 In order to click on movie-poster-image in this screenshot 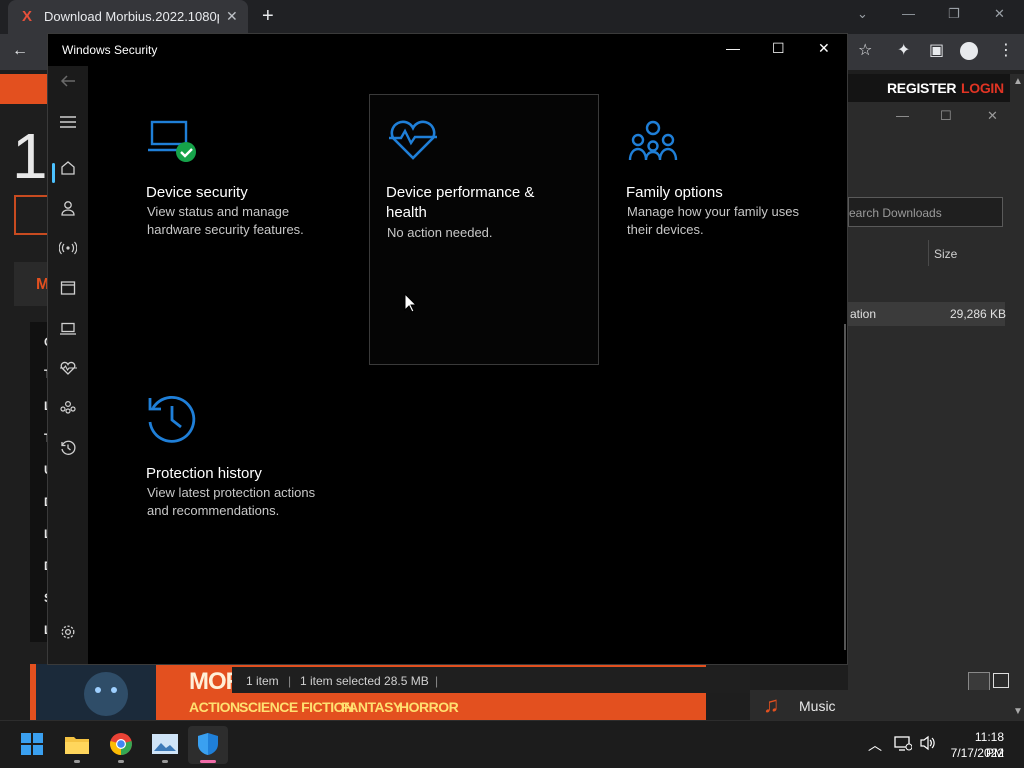, I will do `click(96, 692)`.